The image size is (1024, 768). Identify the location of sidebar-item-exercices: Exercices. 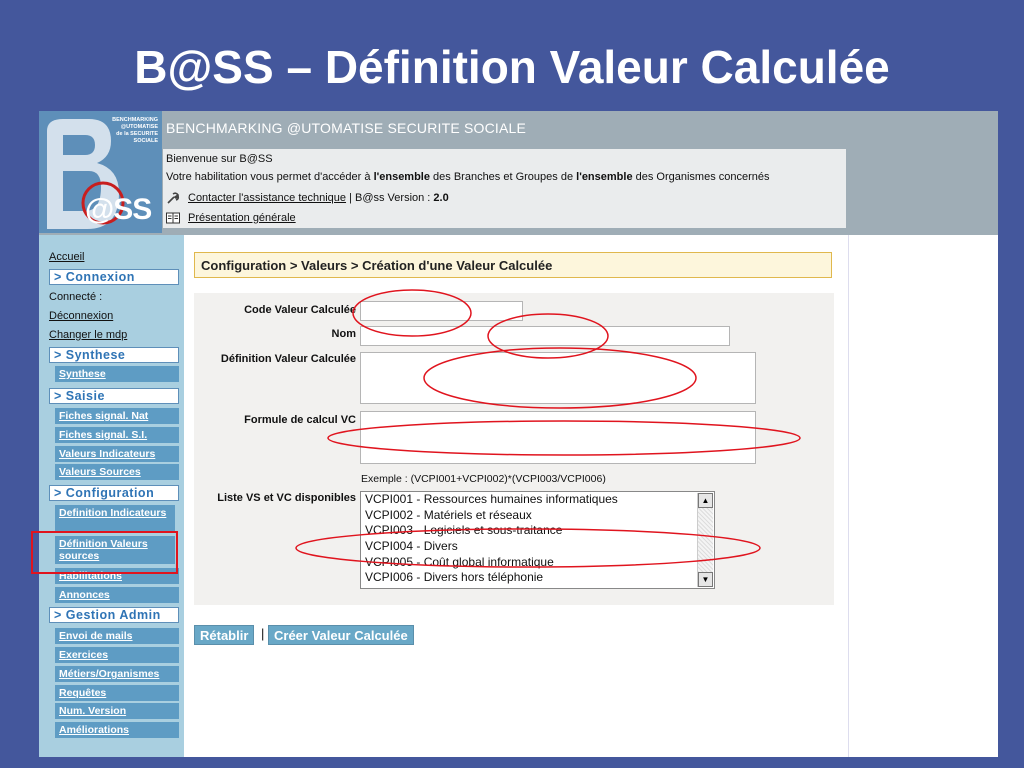
(117, 655).